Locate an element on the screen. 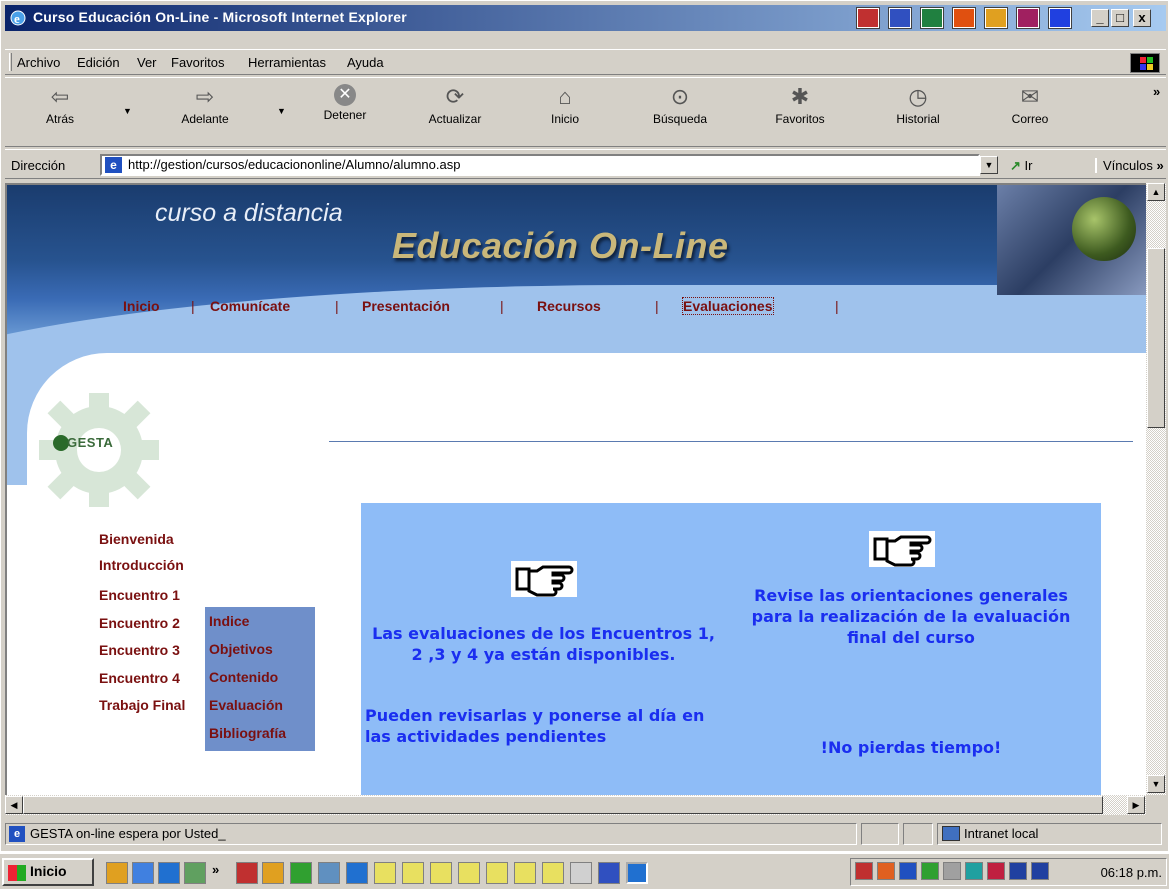 The height and width of the screenshot is (889, 1169). submenu-item-objetivos: Objetivos is located at coordinates (241, 649).